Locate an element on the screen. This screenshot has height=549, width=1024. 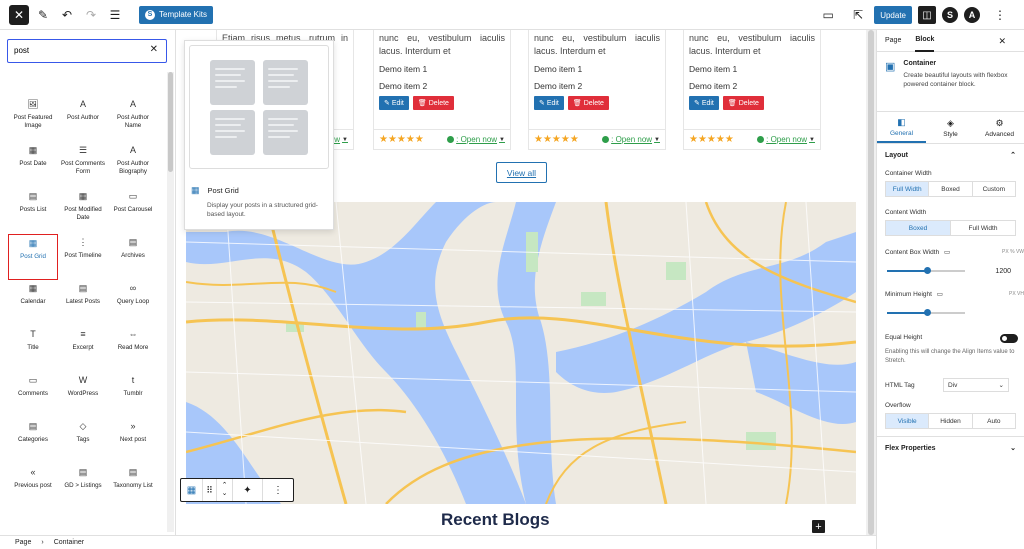
block-item: ▭ Comments is located at coordinates (33, 395).